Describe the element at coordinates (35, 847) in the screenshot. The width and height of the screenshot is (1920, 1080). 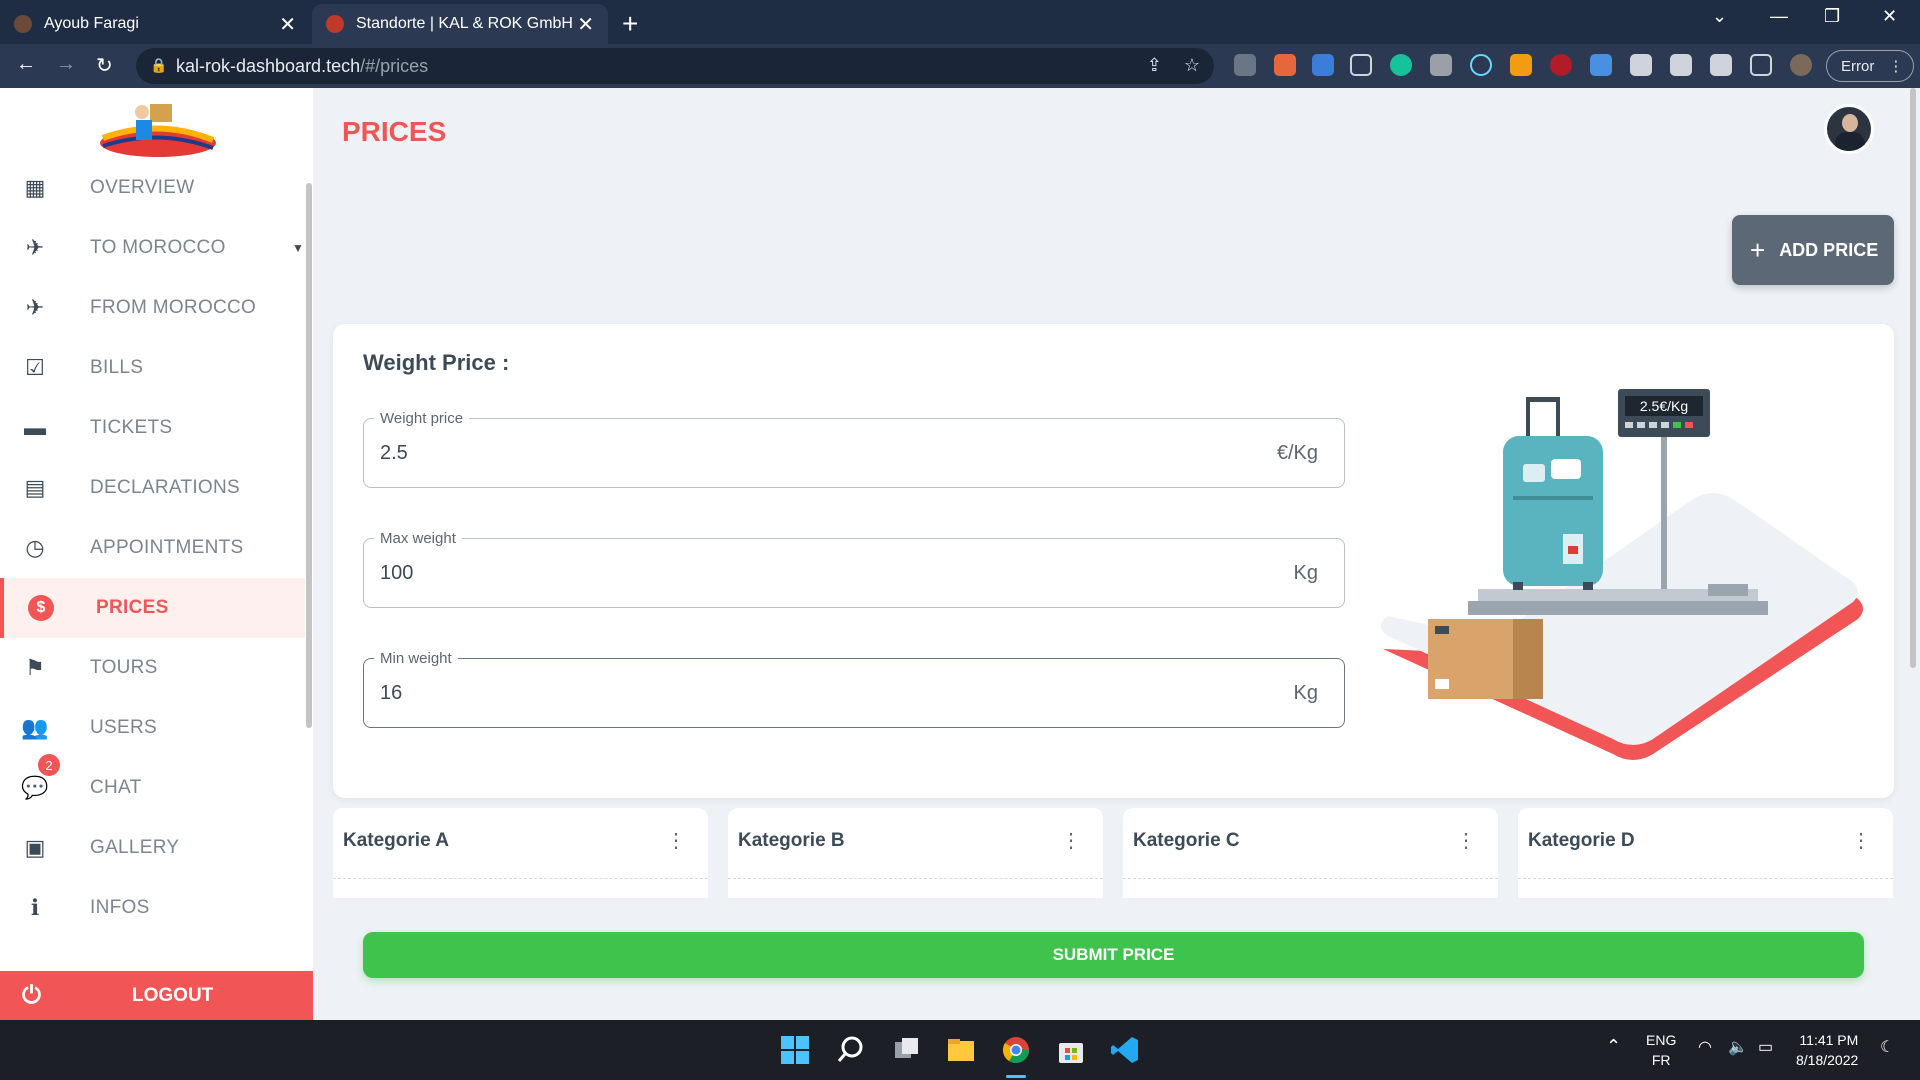
I see `gallery-icon: ▣` at that location.